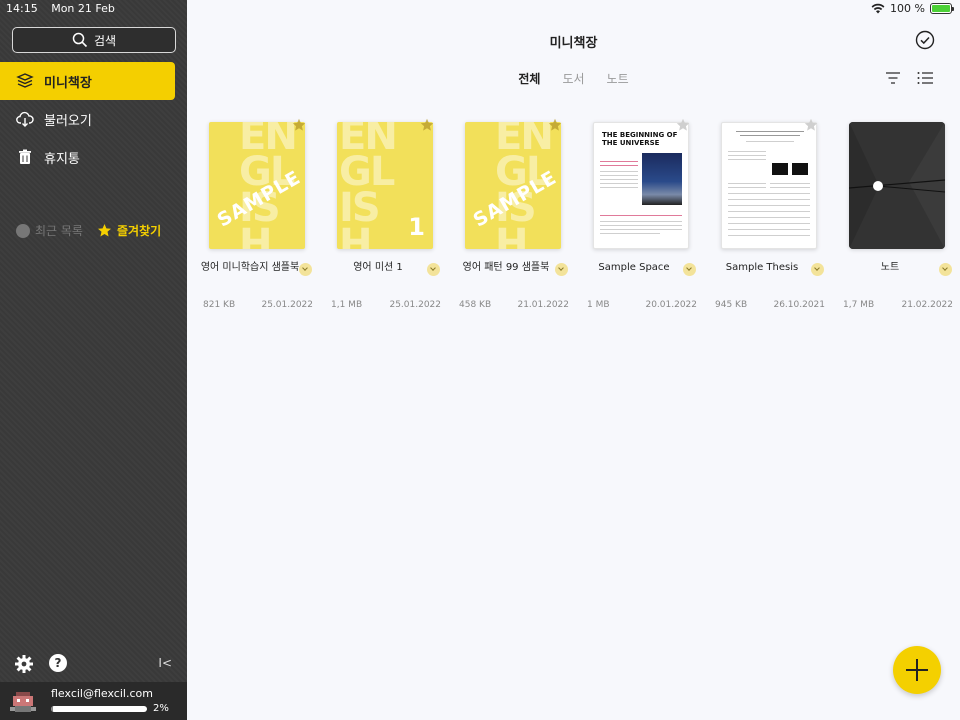  What do you see at coordinates (641, 185) in the screenshot?
I see `book-cover: THE BEGINNING OF THE UNIVERSE` at bounding box center [641, 185].